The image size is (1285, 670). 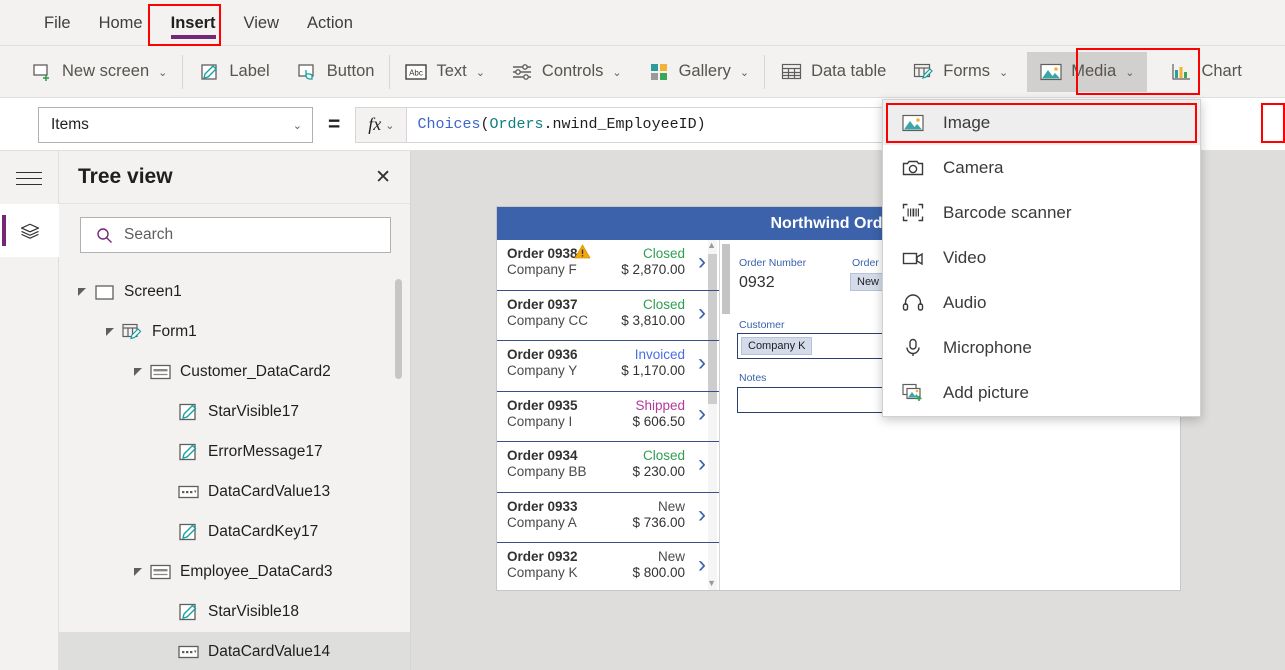 What do you see at coordinates (542, 556) in the screenshot?
I see `gallery-order-number: Order 0932` at bounding box center [542, 556].